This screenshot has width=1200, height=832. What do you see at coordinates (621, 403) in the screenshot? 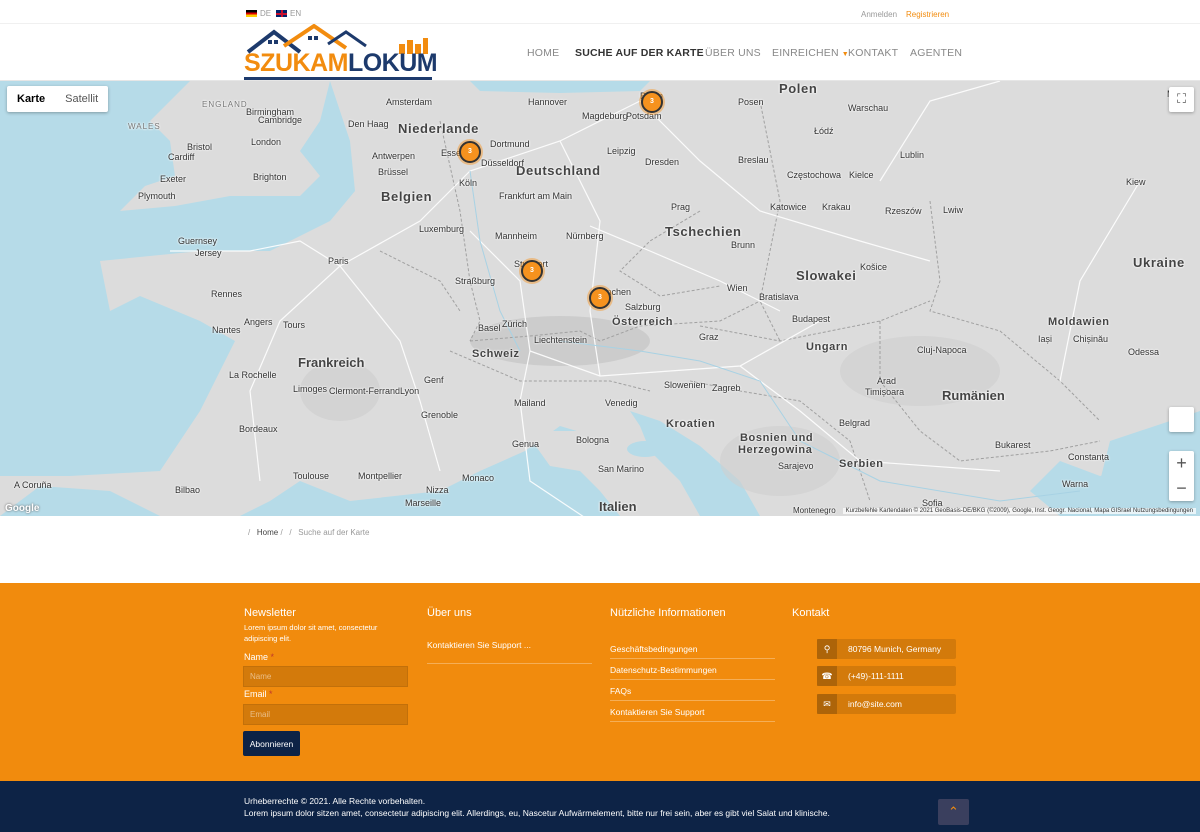
I see `city-label: Venedig` at bounding box center [621, 403].